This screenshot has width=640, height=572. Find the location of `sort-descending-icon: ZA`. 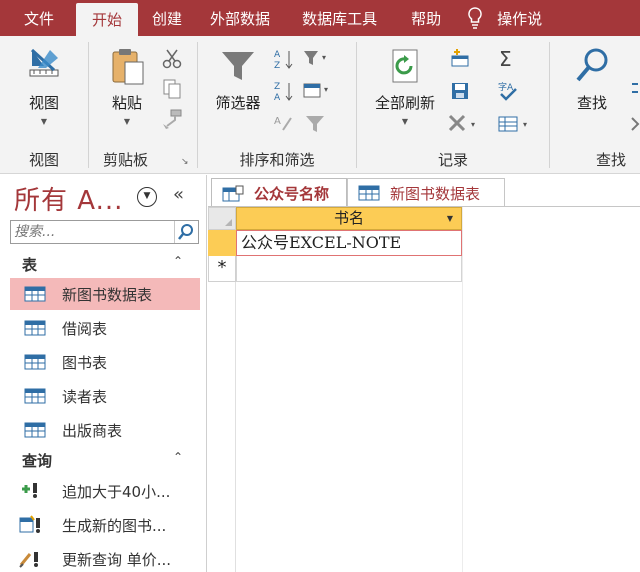

sort-descending-icon: ZA is located at coordinates (285, 93).